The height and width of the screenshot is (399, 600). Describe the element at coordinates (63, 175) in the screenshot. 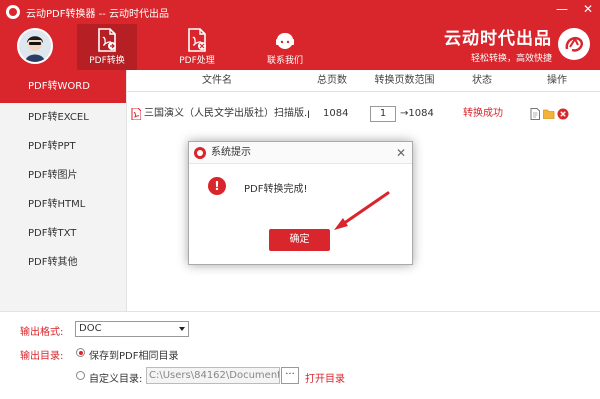

I see `sidebar-item-pdf-to-image: PDF转图片` at that location.